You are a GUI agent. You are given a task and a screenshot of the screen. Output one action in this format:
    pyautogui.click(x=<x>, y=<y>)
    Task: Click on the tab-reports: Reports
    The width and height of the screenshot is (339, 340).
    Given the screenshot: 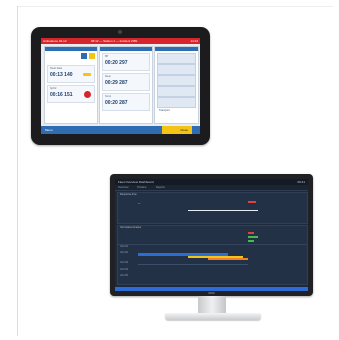 What is the action you would take?
    pyautogui.click(x=160, y=187)
    